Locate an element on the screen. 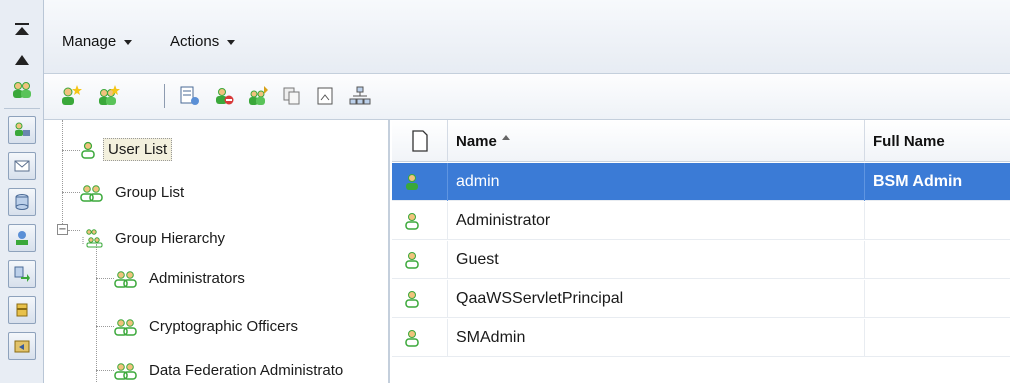 The height and width of the screenshot is (383, 1010). table-row: SMAdmin is located at coordinates (701, 338).